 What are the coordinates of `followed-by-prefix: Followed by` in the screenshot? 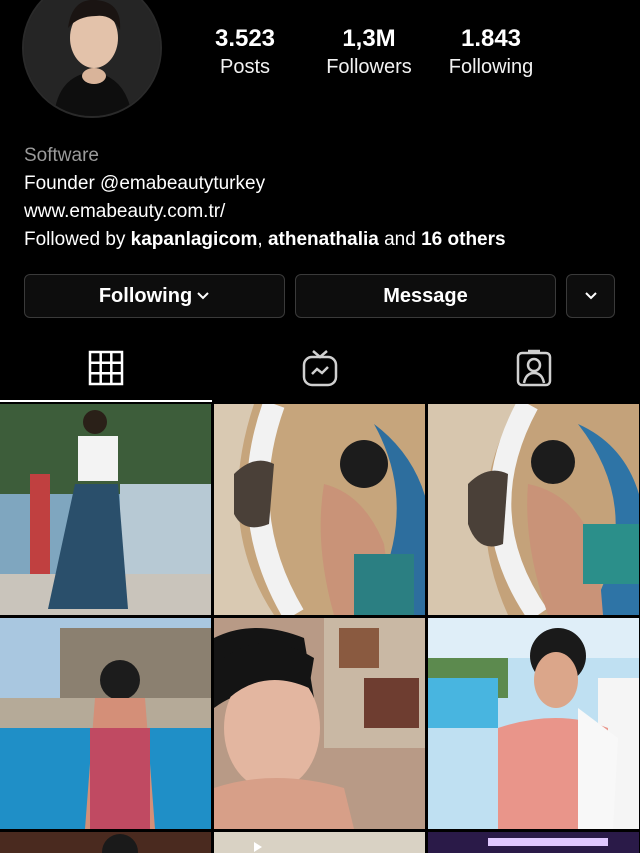 It's located at (77, 239).